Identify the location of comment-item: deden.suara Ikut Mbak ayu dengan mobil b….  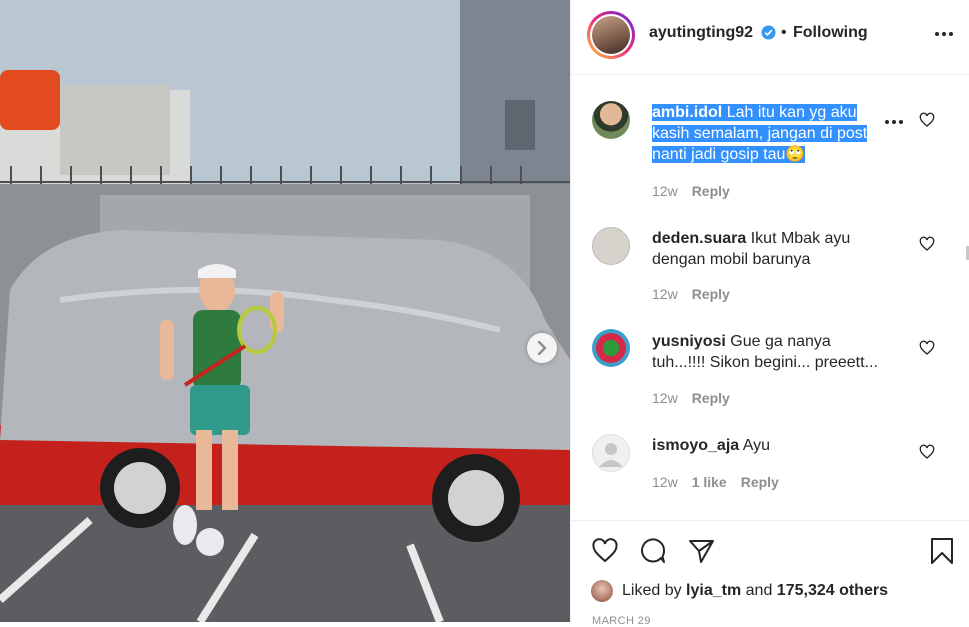
(770, 260).